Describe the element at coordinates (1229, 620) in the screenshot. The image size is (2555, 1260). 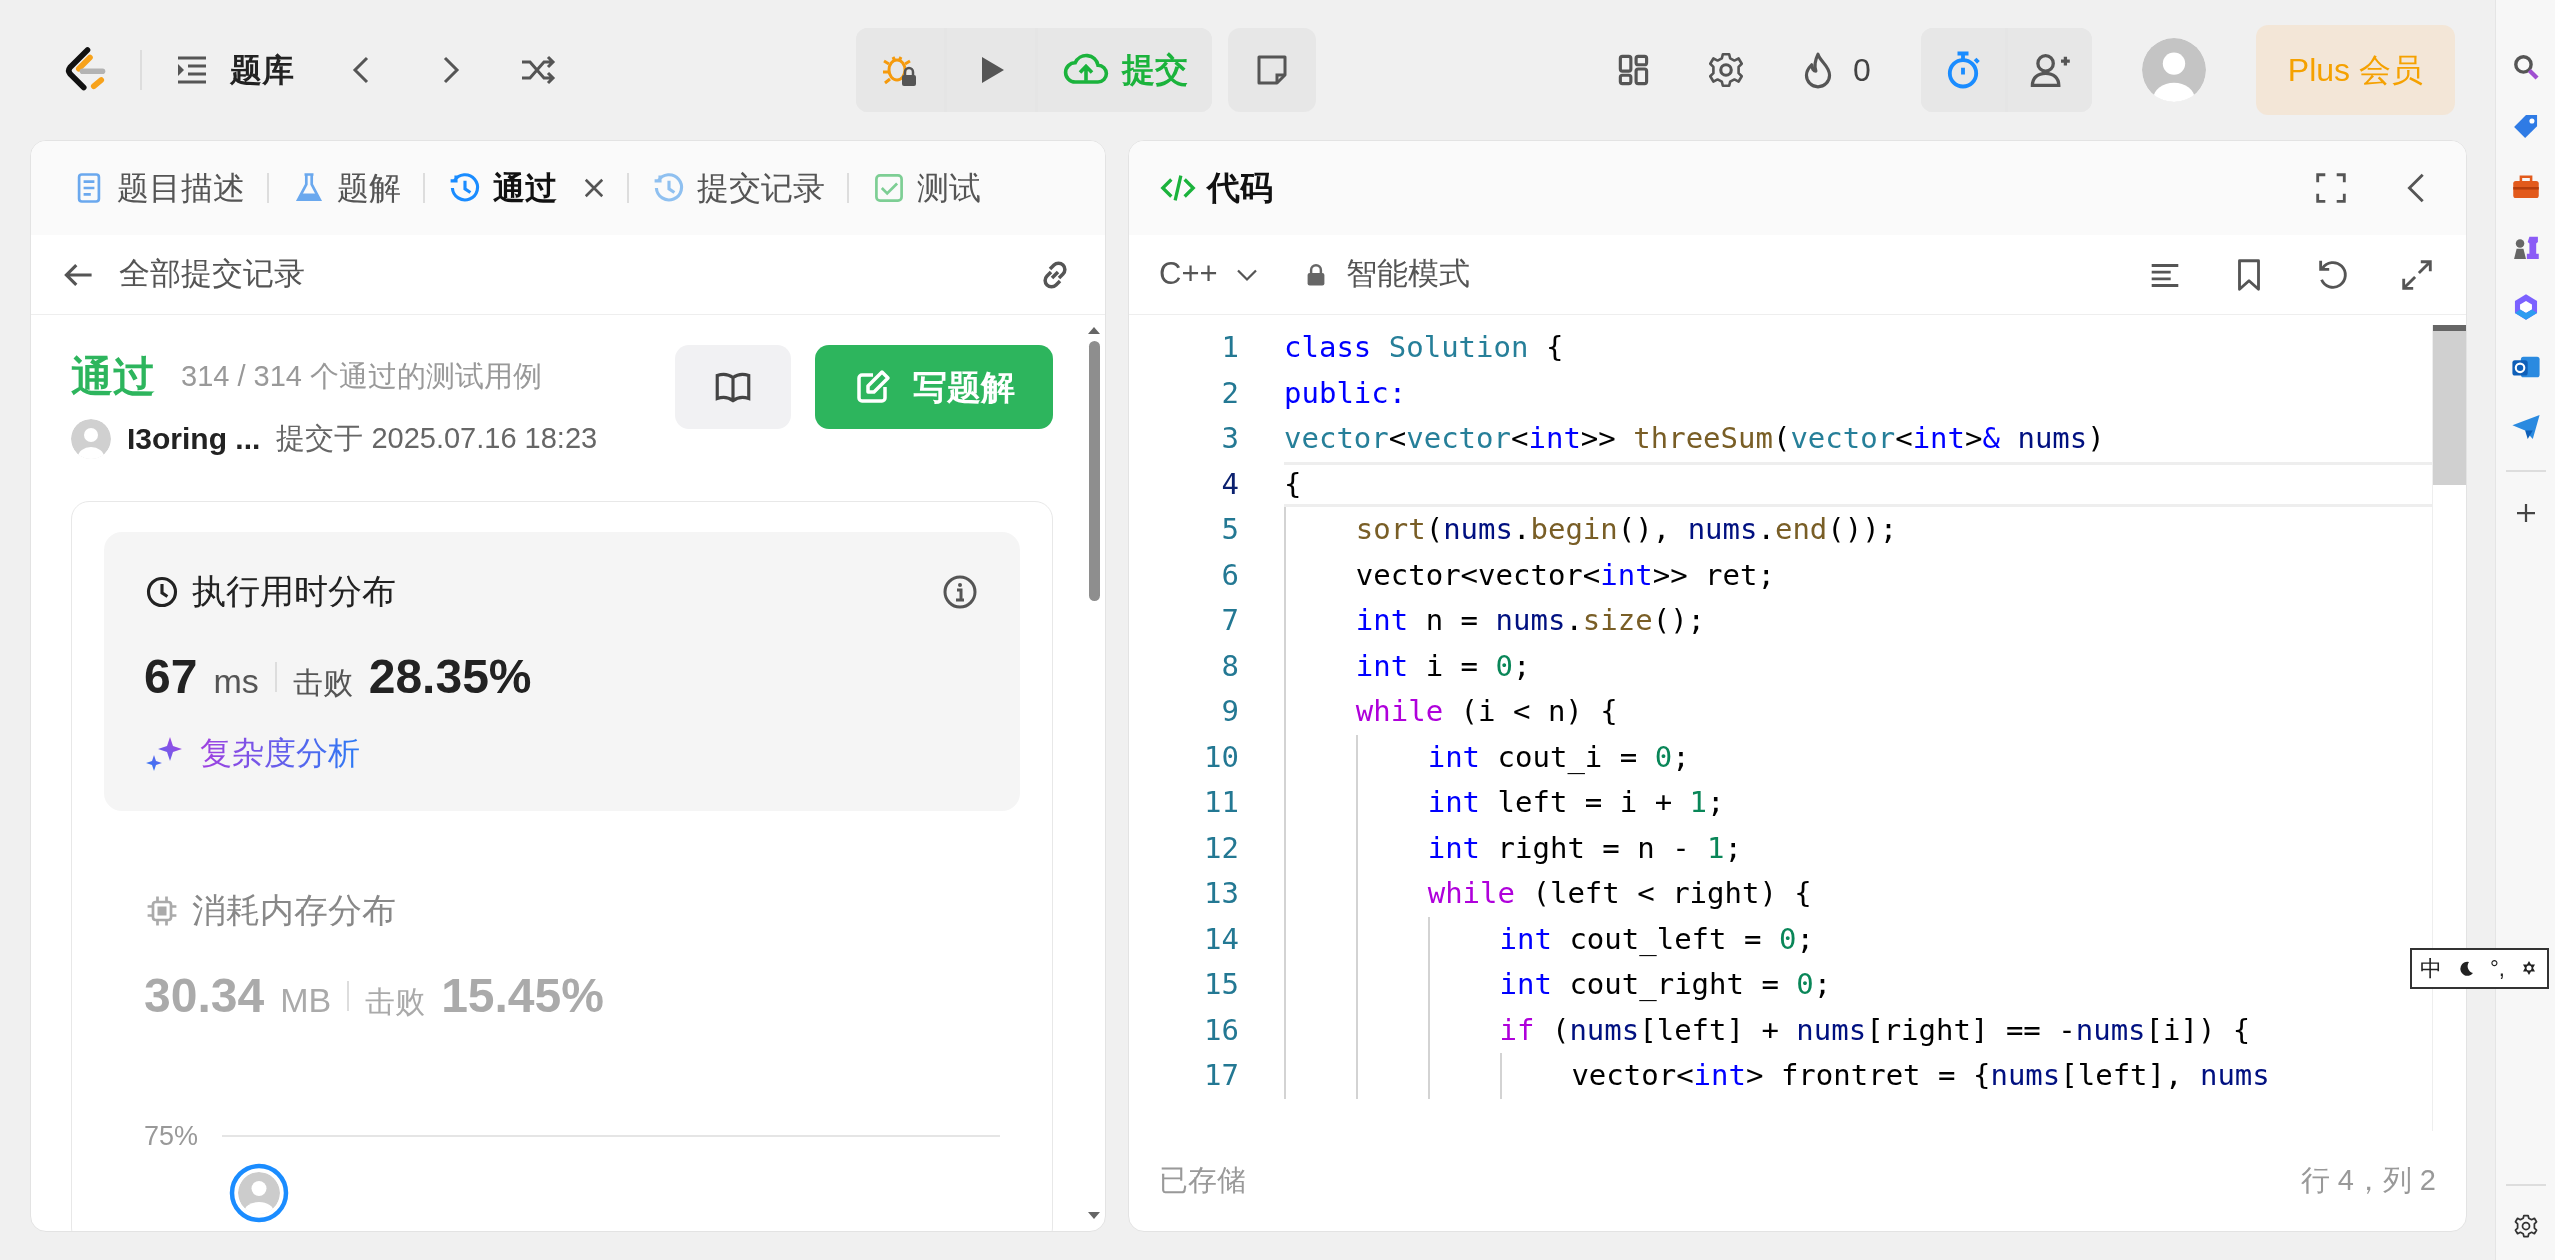
I see `line-number: 7` at that location.